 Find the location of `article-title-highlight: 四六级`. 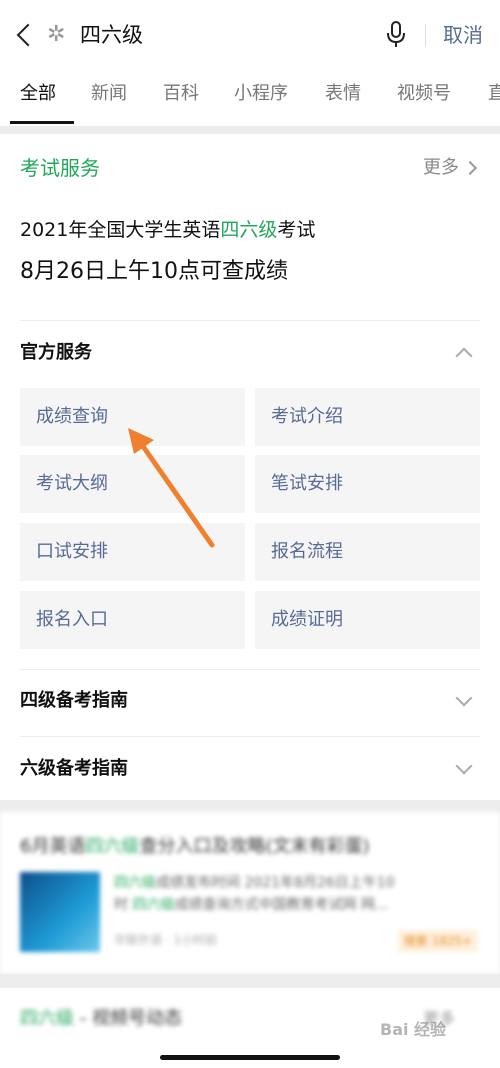

article-title-highlight: 四六级 is located at coordinates (112, 846).